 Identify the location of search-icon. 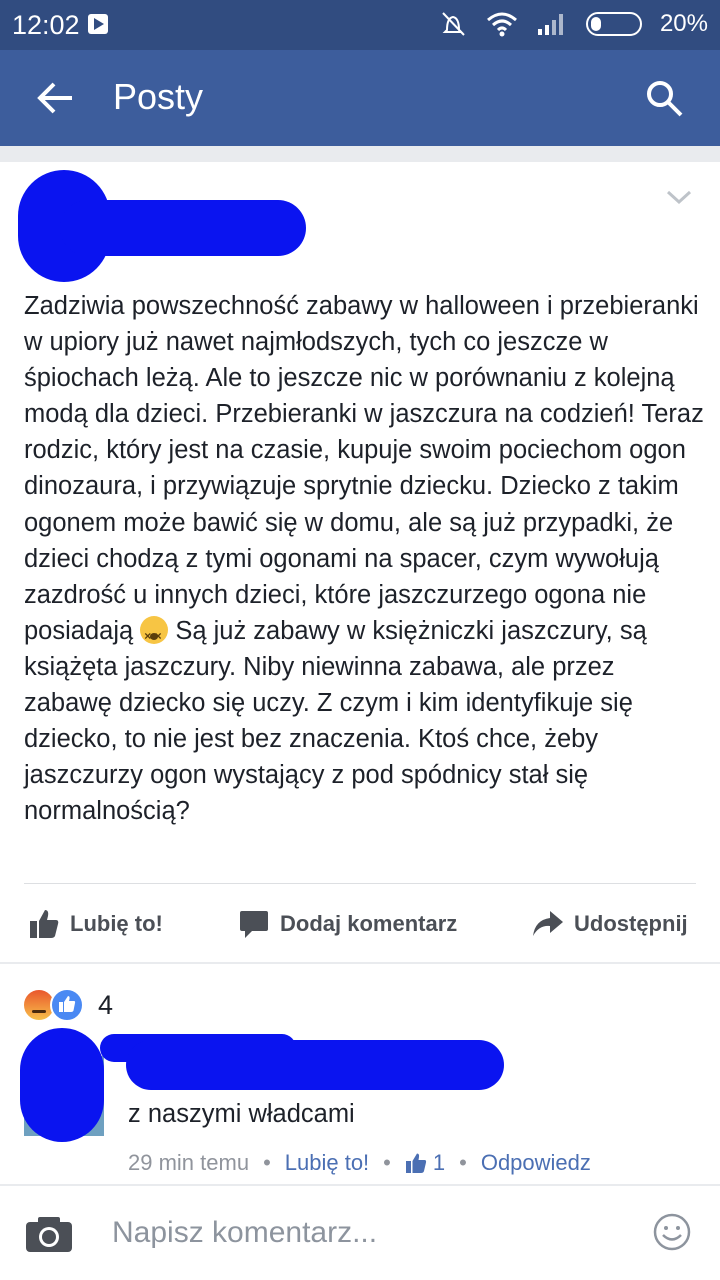
(664, 98).